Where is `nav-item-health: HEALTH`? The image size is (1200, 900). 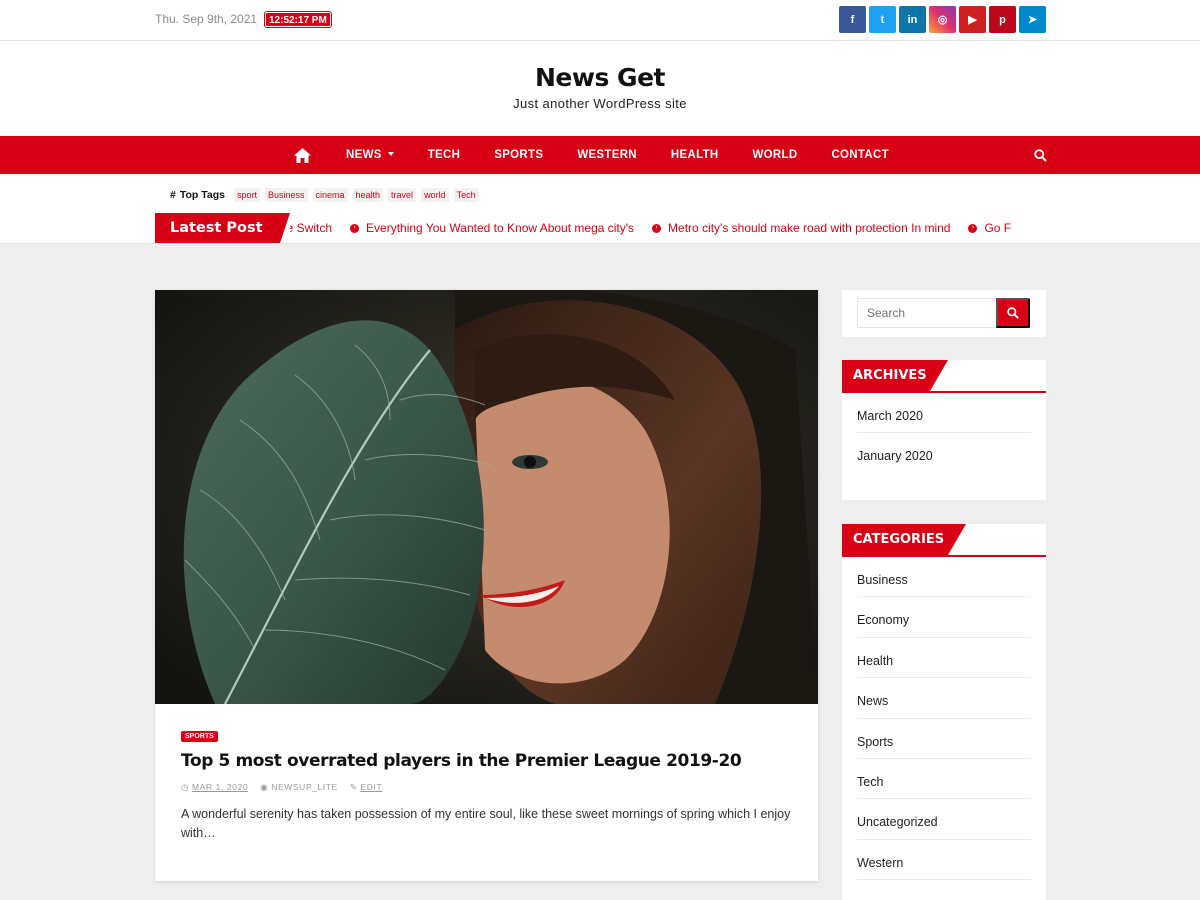
nav-item-health: HEALTH is located at coordinates (695, 155).